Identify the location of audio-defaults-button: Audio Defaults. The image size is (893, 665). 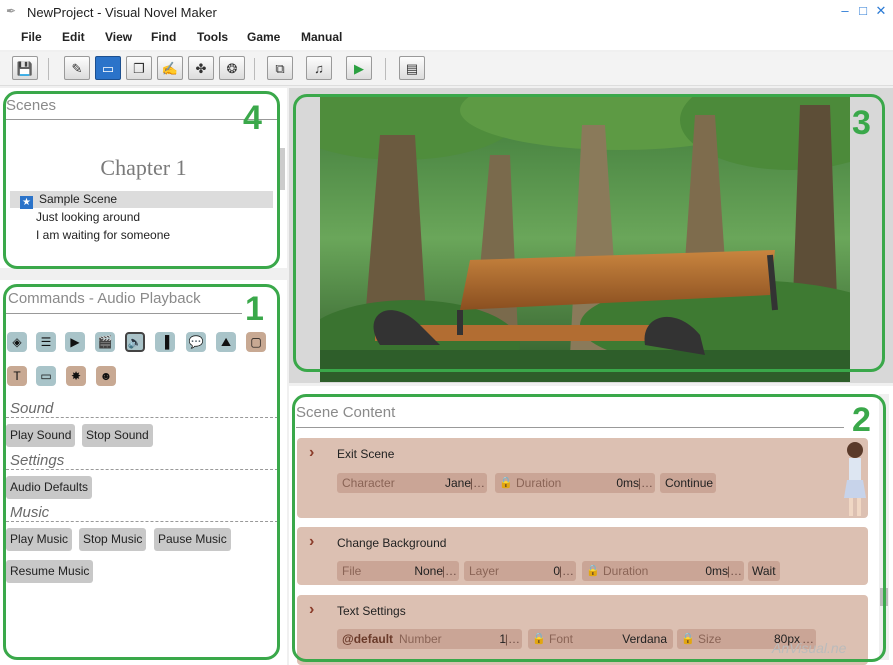
(49, 487).